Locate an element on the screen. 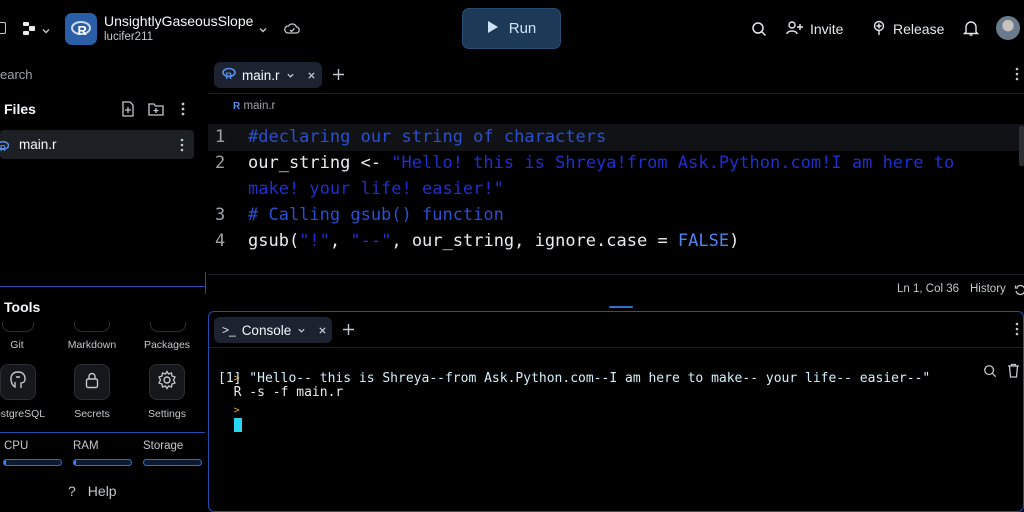 The image size is (1024, 512). question-icon: ? is located at coordinates (72, 491).